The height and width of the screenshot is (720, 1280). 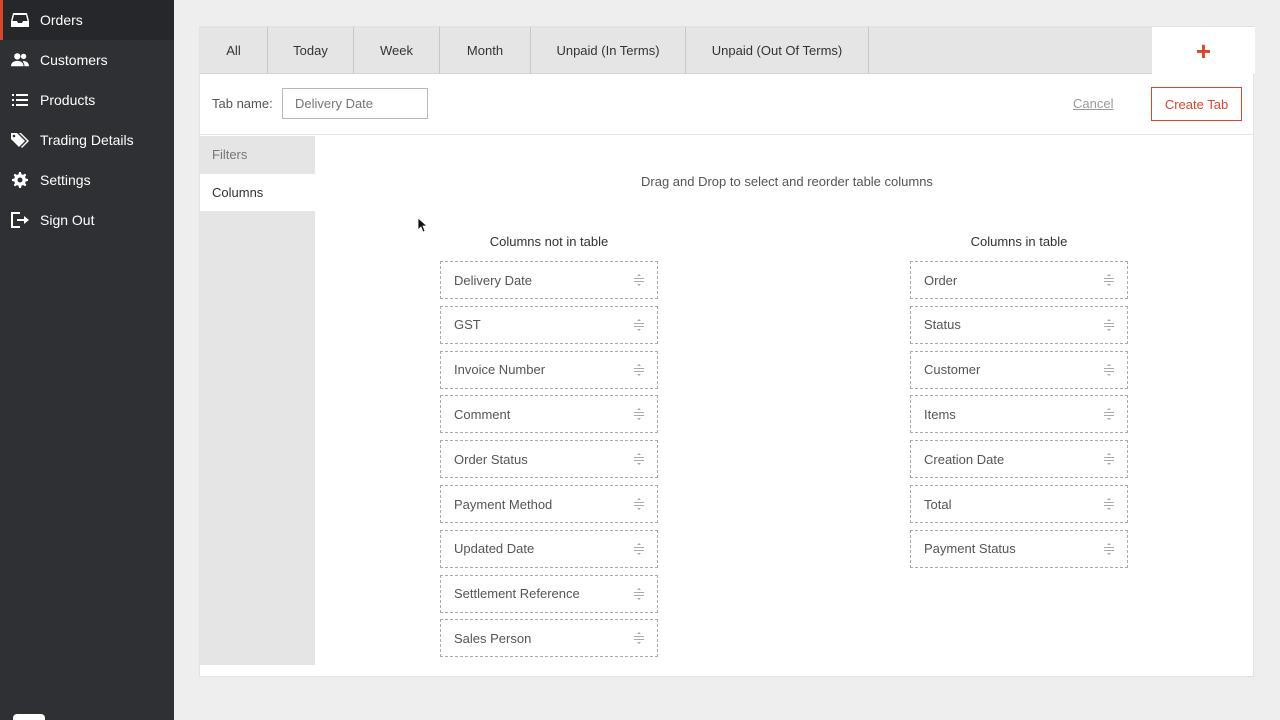 What do you see at coordinates (1019, 504) in the screenshot?
I see `column-item: Total` at bounding box center [1019, 504].